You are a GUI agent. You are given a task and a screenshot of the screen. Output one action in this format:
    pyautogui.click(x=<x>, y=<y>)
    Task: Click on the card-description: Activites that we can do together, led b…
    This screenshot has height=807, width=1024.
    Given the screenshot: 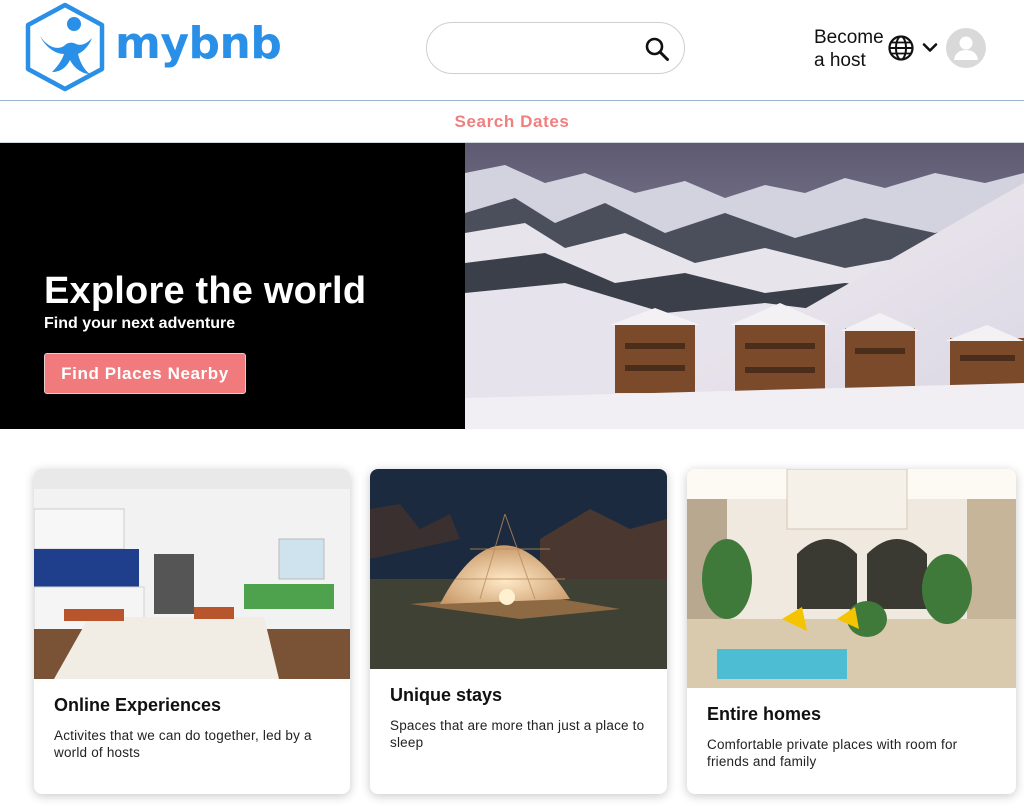 What is the action you would take?
    pyautogui.click(x=183, y=744)
    